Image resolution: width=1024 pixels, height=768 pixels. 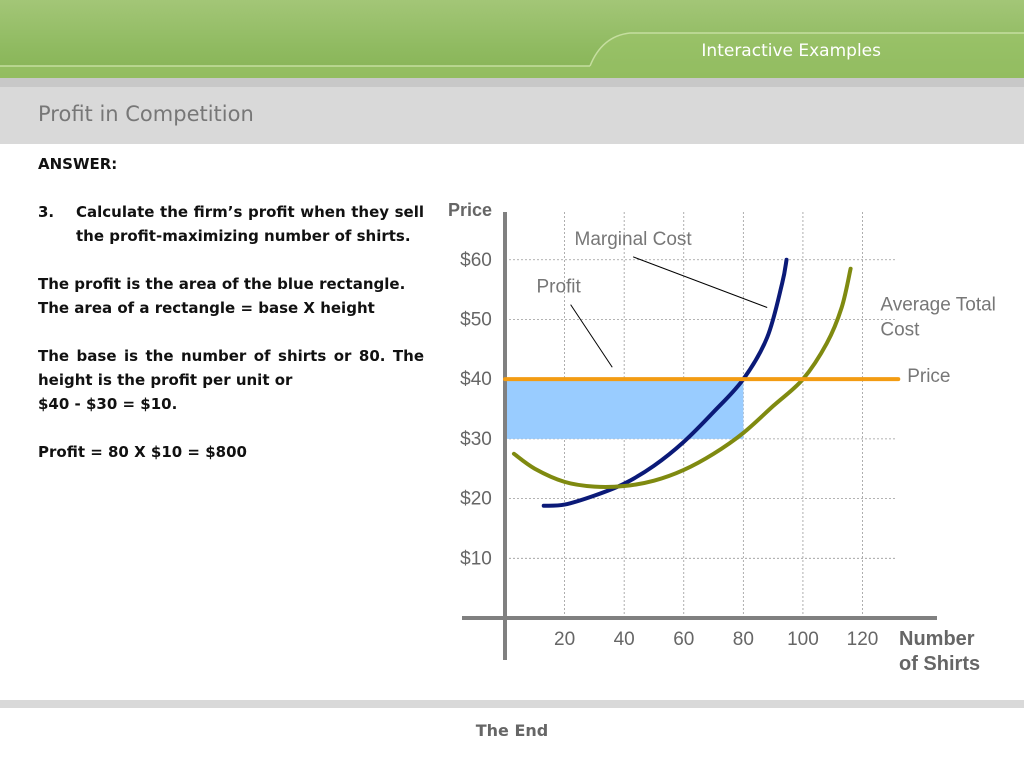 What do you see at coordinates (476, 319) in the screenshot?
I see `y-tick-label: $50` at bounding box center [476, 319].